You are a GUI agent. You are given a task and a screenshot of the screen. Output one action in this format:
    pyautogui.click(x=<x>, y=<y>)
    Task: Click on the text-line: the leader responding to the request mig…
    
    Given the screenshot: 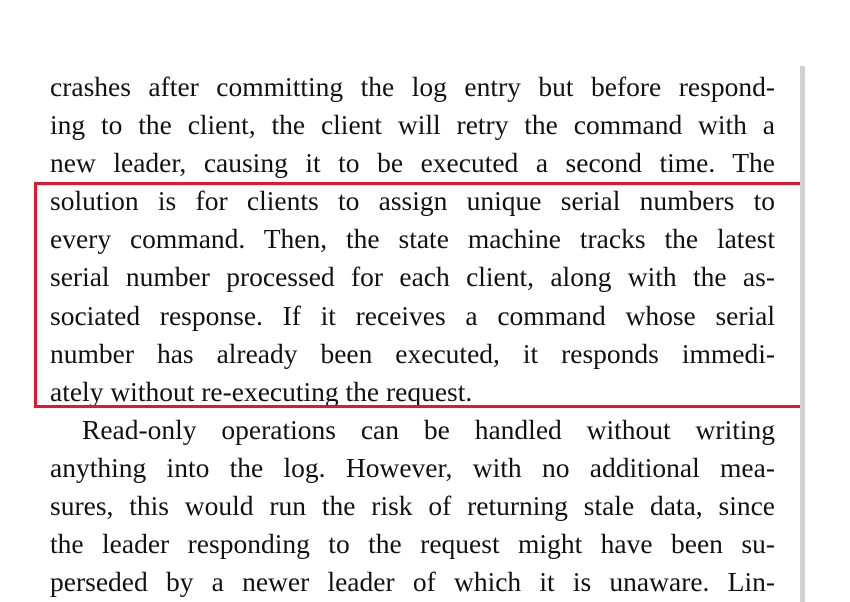 What is the action you would take?
    pyautogui.click(x=412, y=544)
    